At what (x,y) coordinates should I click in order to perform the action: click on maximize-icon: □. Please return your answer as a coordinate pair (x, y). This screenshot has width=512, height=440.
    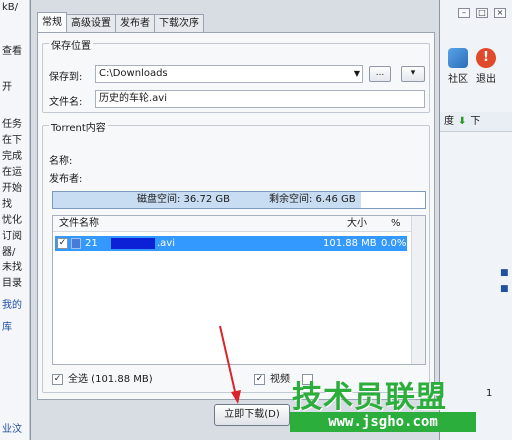
    Looking at the image, I should click on (482, 13).